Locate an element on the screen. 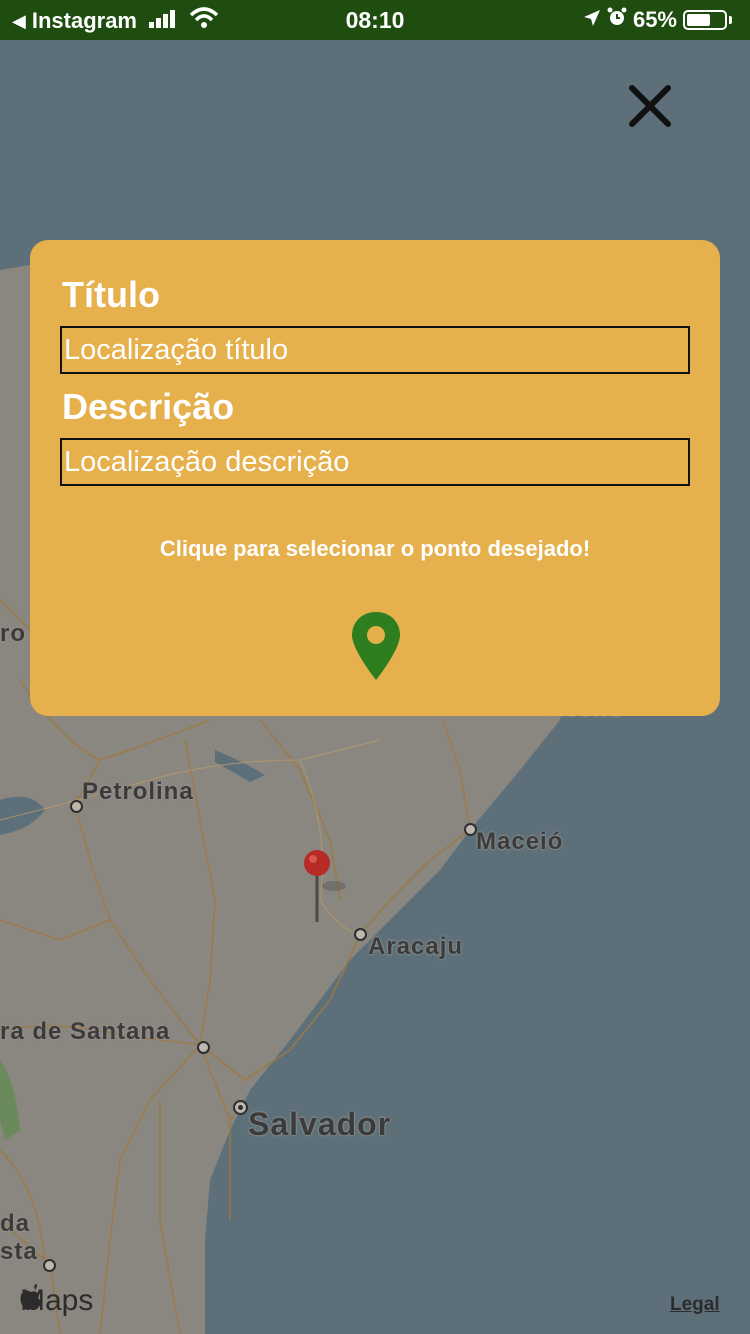  description-label: Descrição is located at coordinates (148, 406).